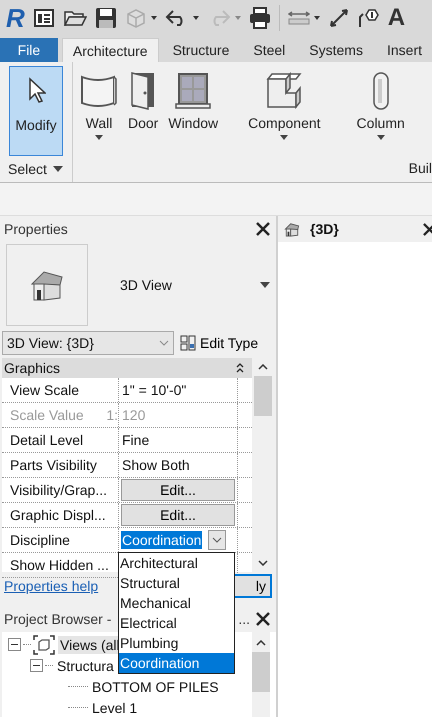  I want to click on property-value: 120, so click(133, 415).